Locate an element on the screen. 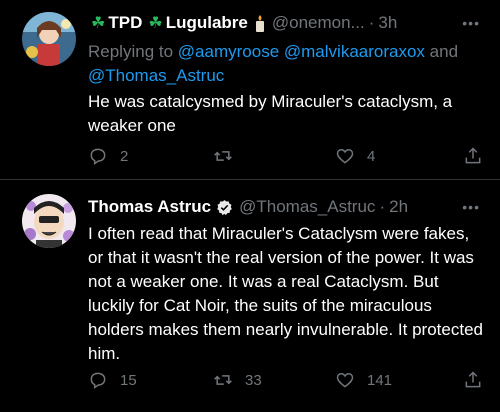  like-count: 4 is located at coordinates (371, 156).